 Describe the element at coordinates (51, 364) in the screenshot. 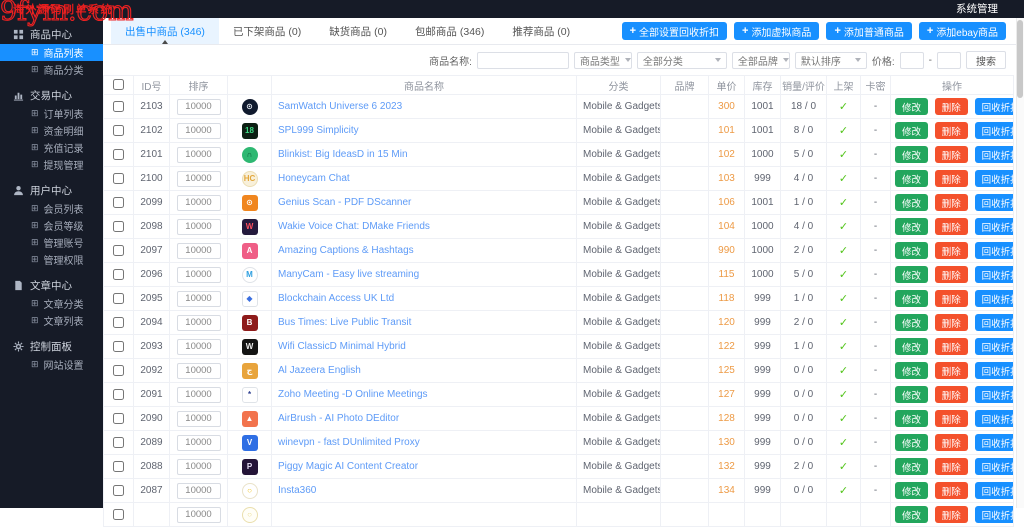

I see `sidebar-item: ⊞ 网站设置` at that location.